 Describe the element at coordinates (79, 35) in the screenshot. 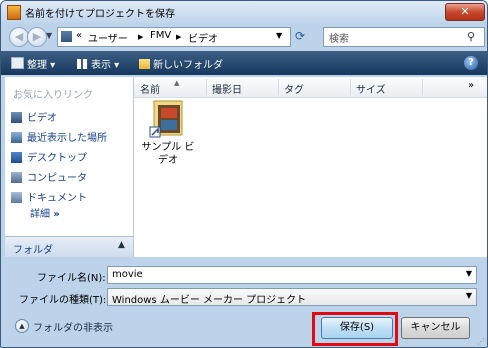

I see `address-overflow-chevron: «` at that location.